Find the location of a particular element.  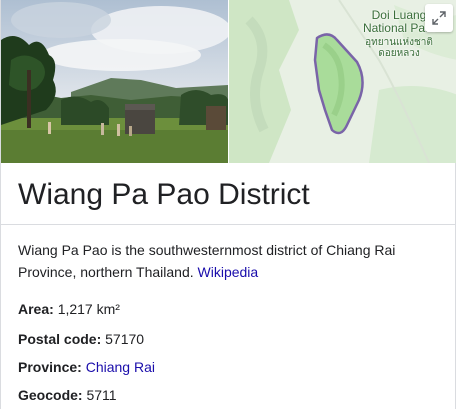

province-link: Chiang Rai is located at coordinates (120, 367).